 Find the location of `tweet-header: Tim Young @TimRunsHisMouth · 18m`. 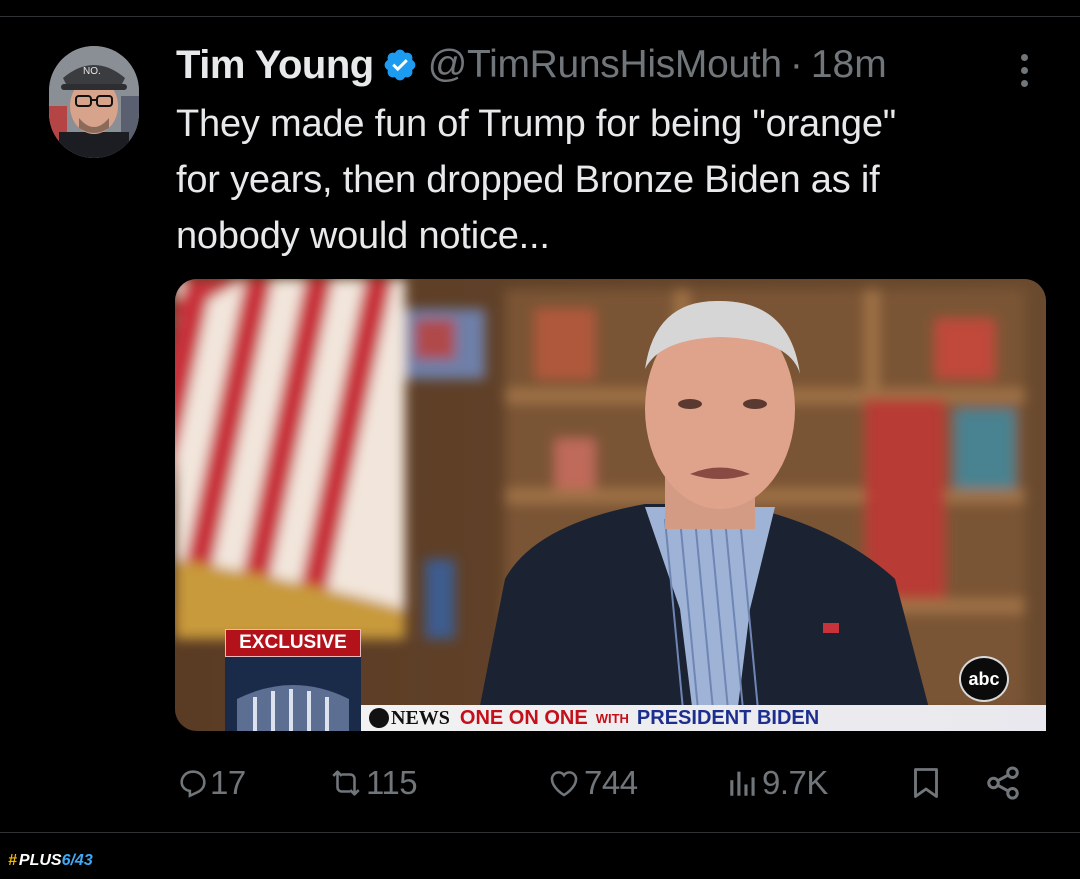

tweet-header: Tim Young @TimRunsHisMouth · 18m is located at coordinates (576, 65).